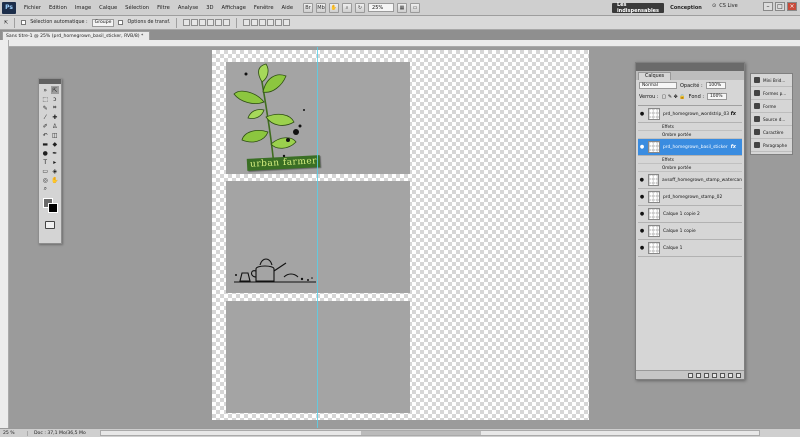 The image size is (800, 437). Describe the element at coordinates (187, 22) in the screenshot. I see `align-top-icon` at that location.